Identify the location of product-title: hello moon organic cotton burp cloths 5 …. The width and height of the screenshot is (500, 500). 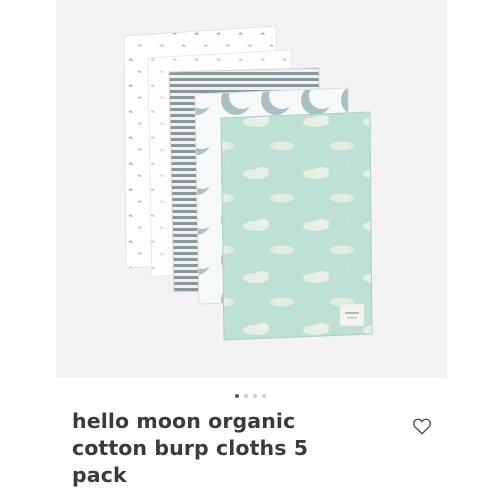
(190, 448).